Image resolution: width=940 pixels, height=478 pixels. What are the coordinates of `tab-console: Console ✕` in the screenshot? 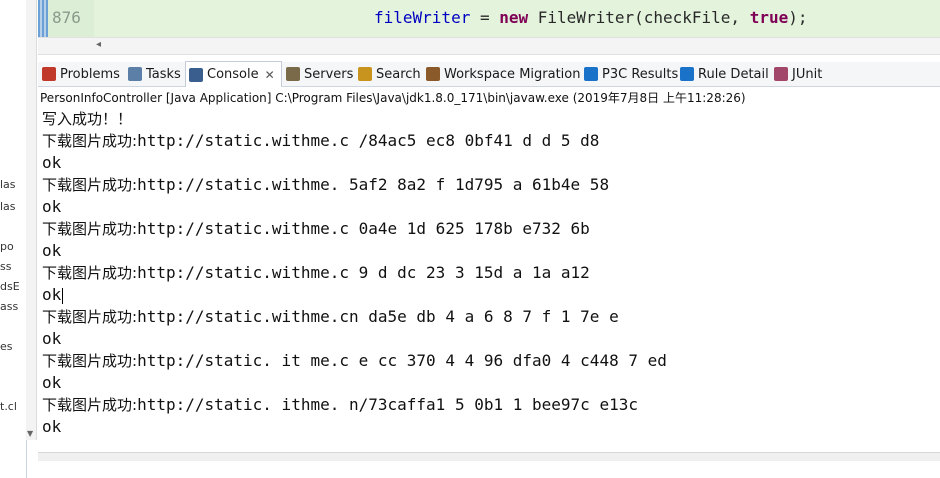 It's located at (233, 74).